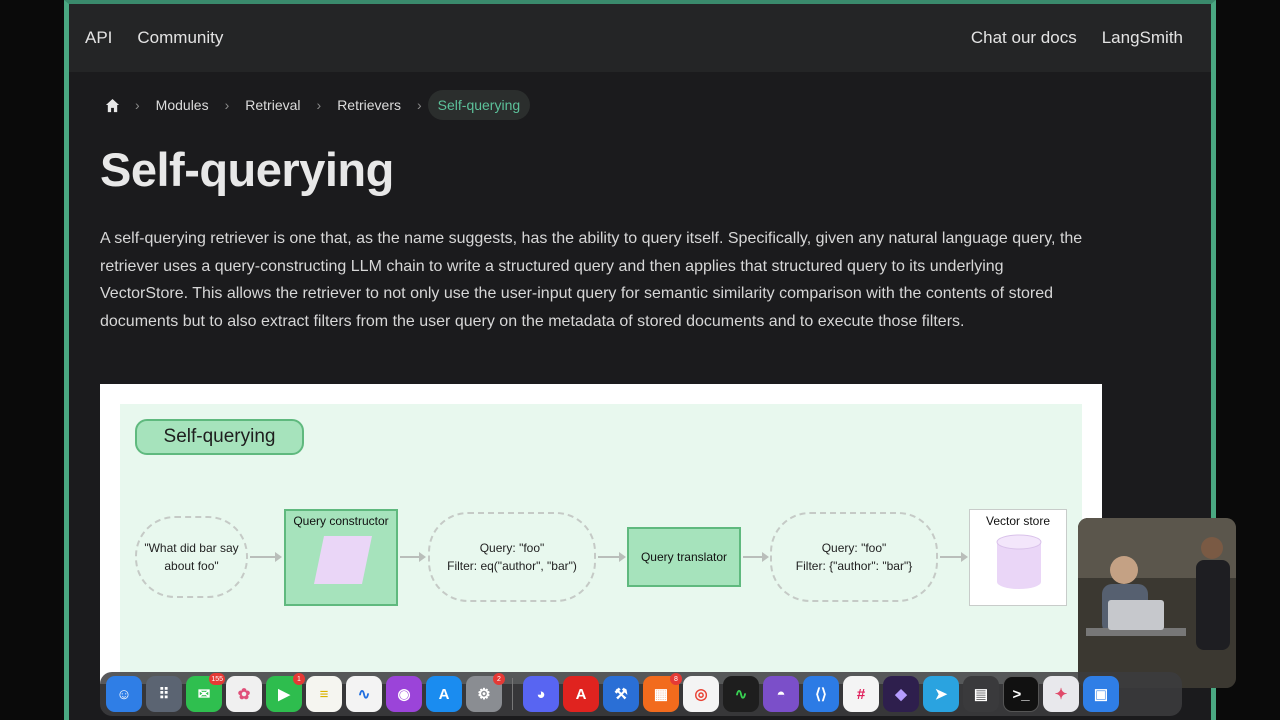  I want to click on notes-icon: ≡, so click(324, 694).